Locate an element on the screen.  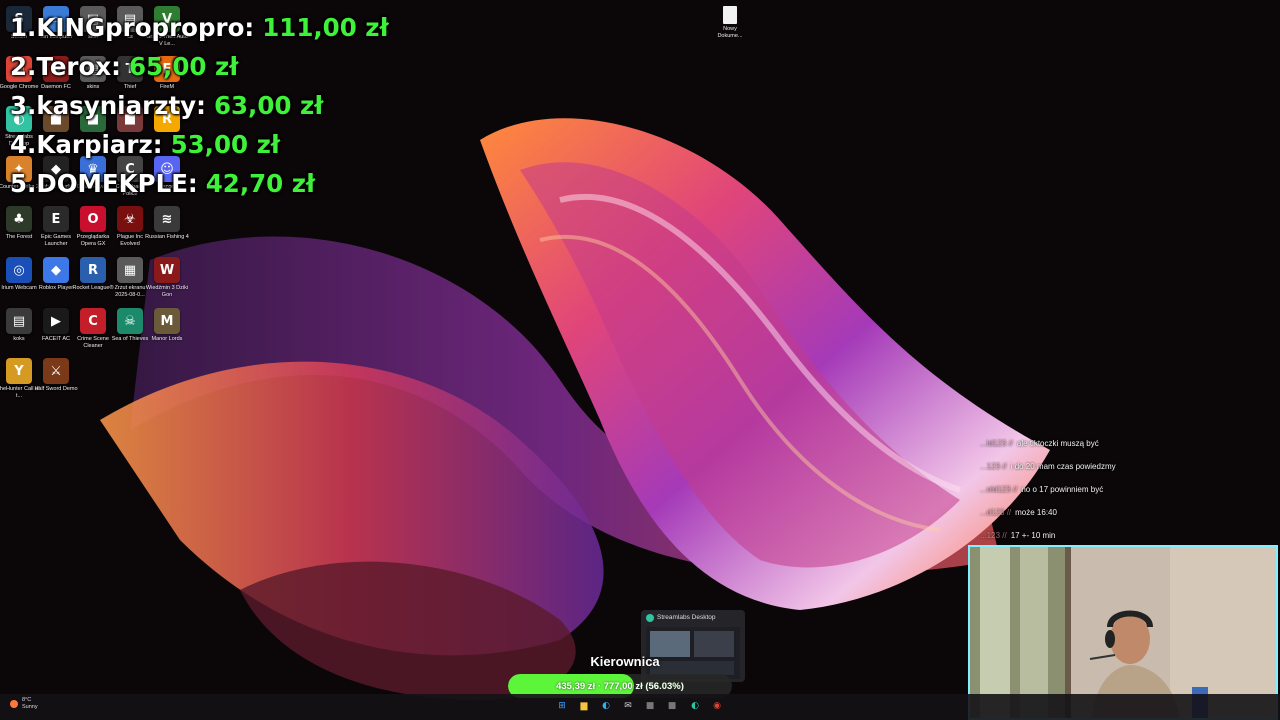
chat-message: ...123 // i do 20 mam czas powiedzmy is located at coordinates (1075, 466).